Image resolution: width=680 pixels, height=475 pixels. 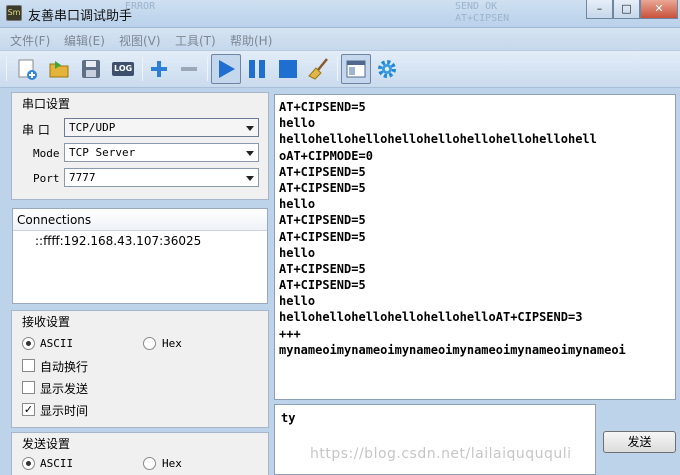 I want to click on open-folder-icon, so click(x=59, y=69).